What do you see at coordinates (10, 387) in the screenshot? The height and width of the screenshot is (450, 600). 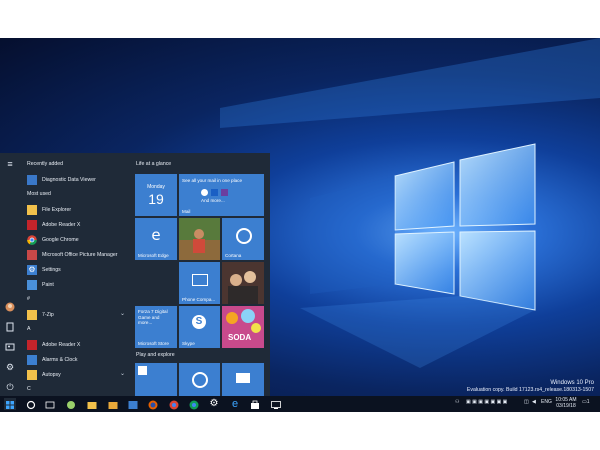 I see `power-icon: ⏻` at bounding box center [10, 387].